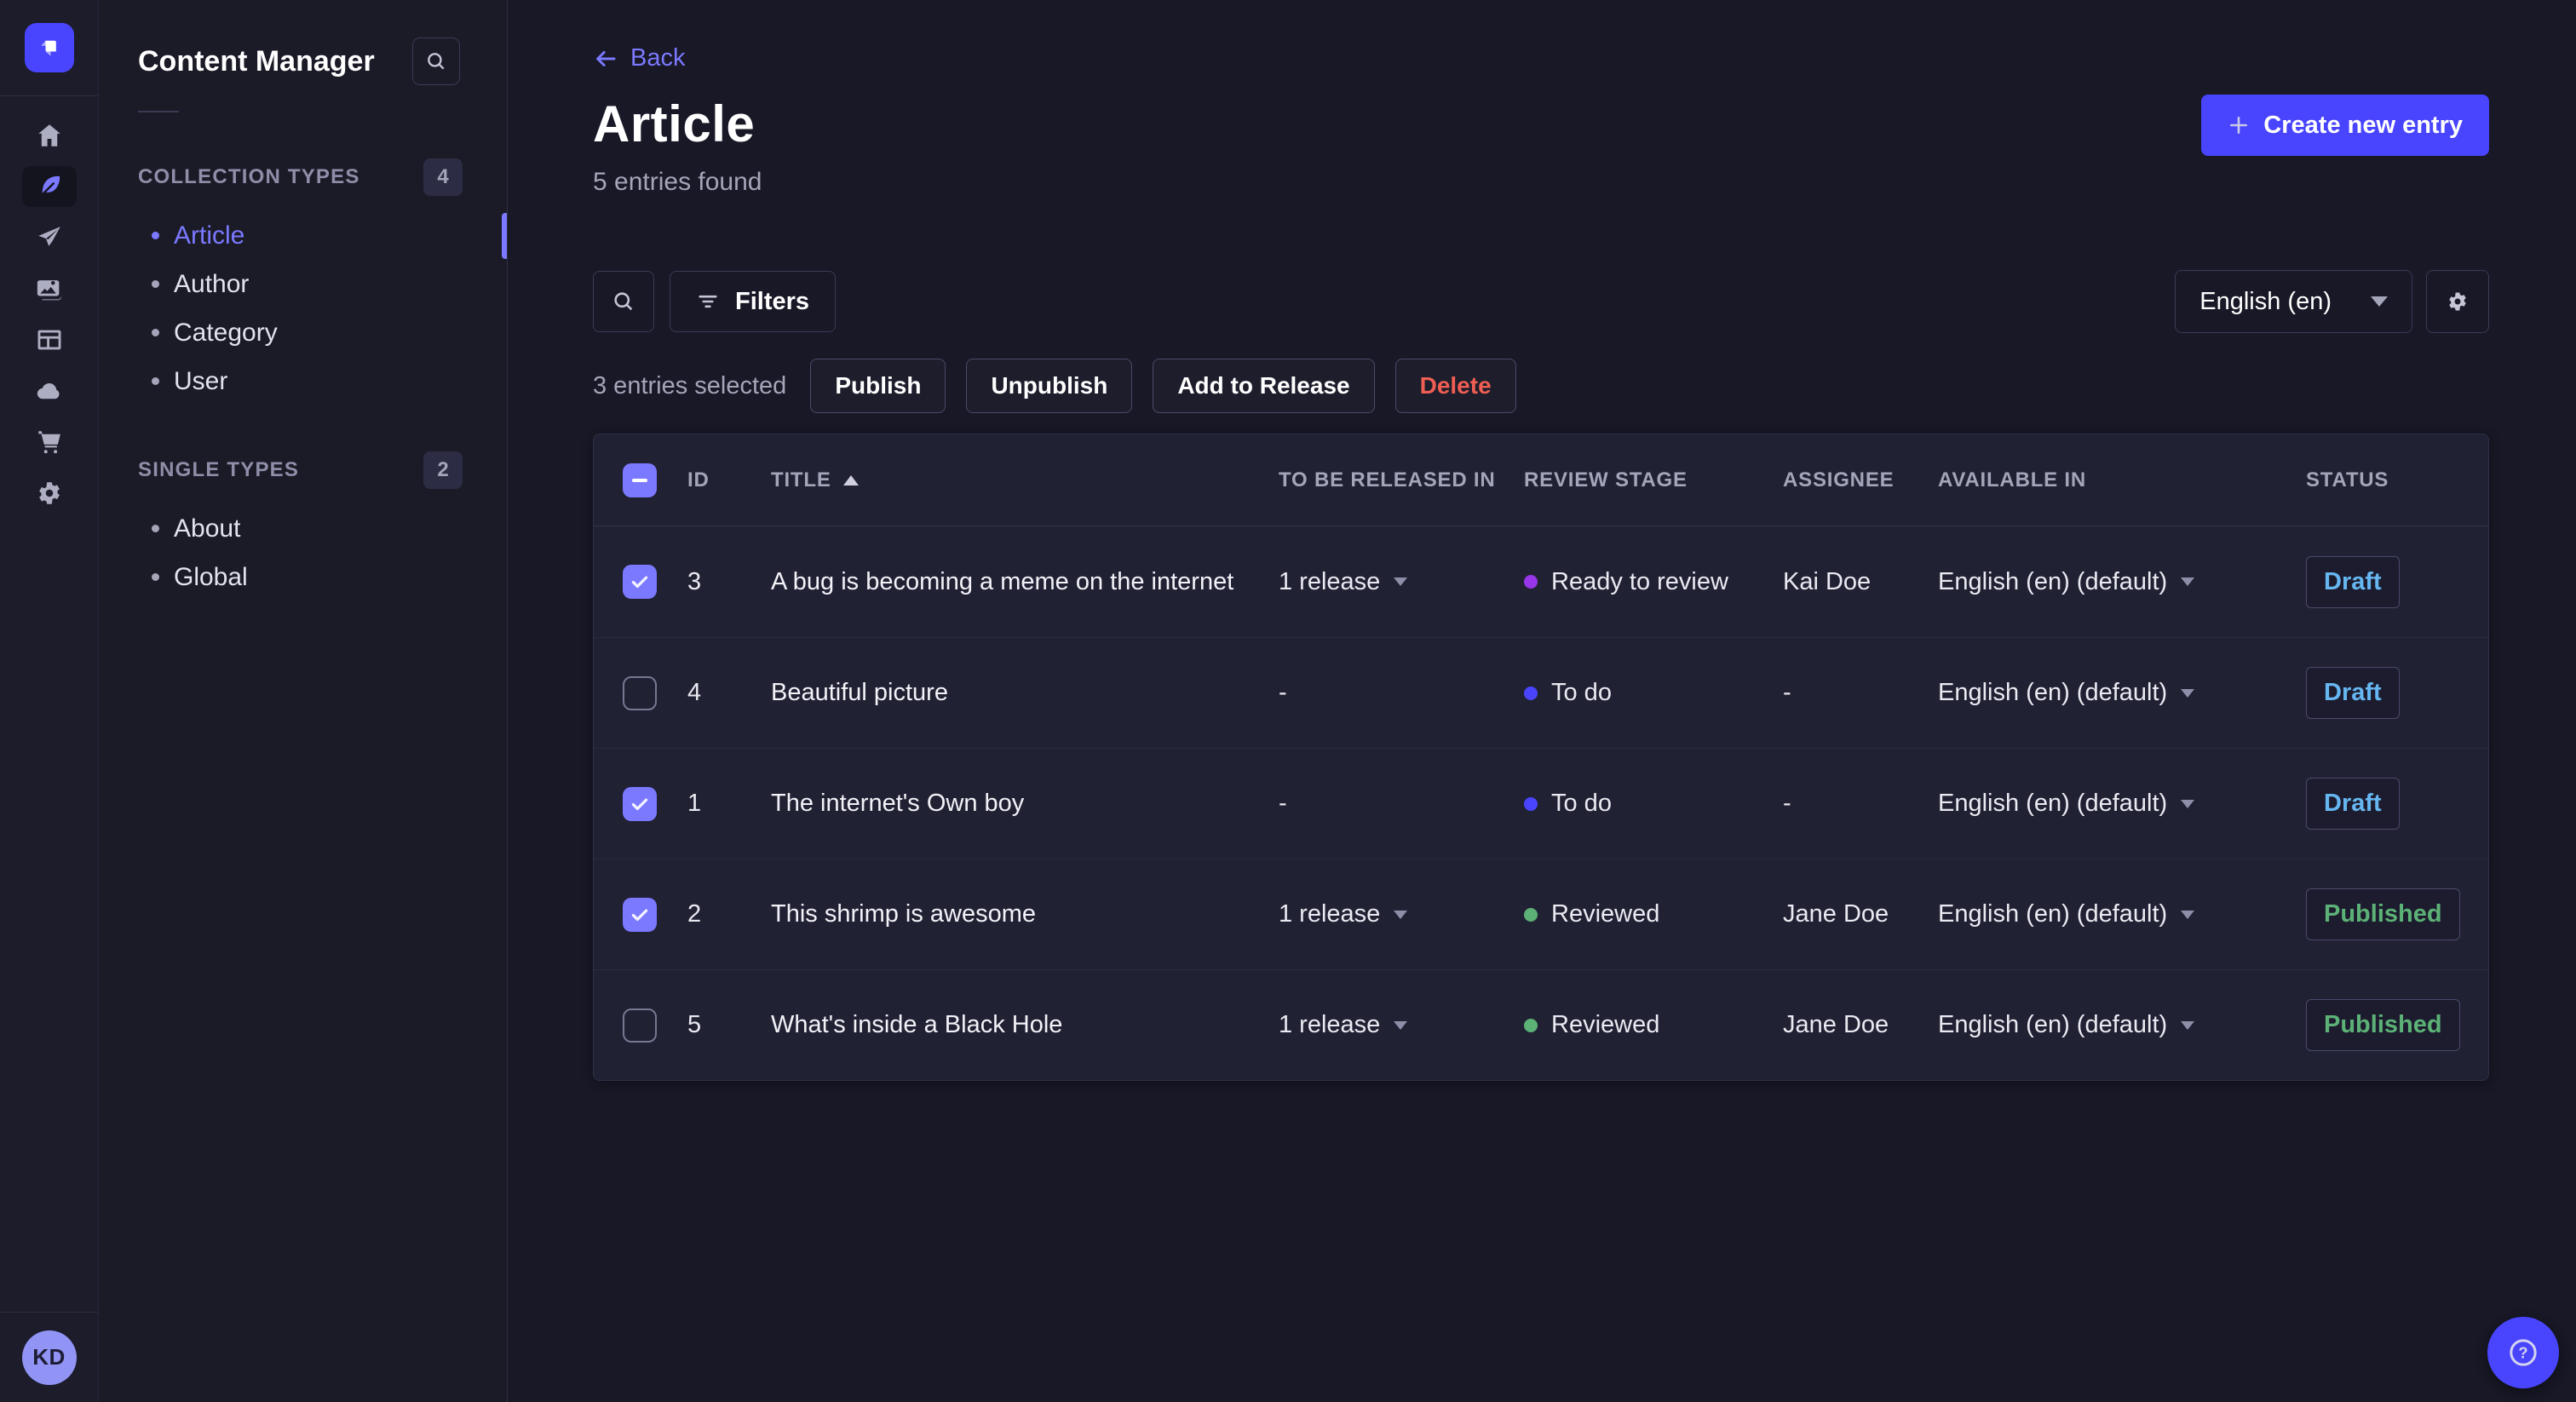 The height and width of the screenshot is (1402, 2576). Describe the element at coordinates (674, 124) in the screenshot. I see `page-title: Article` at that location.